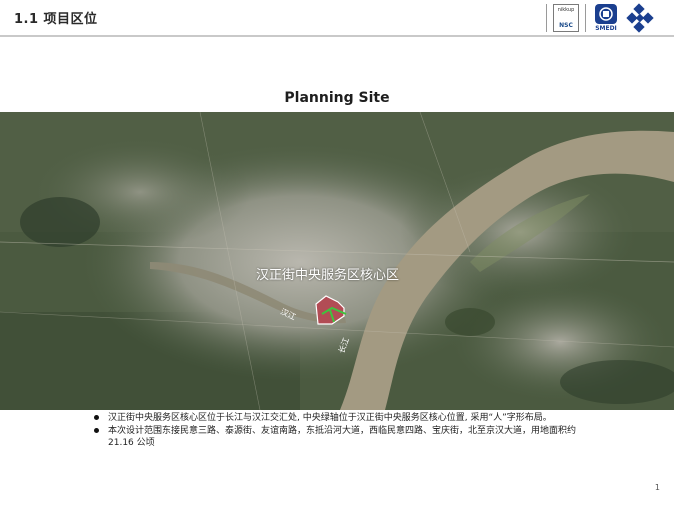 This screenshot has height=506, width=674. I want to click on map-caption: 汉正街中央服务区核心区, so click(328, 275).